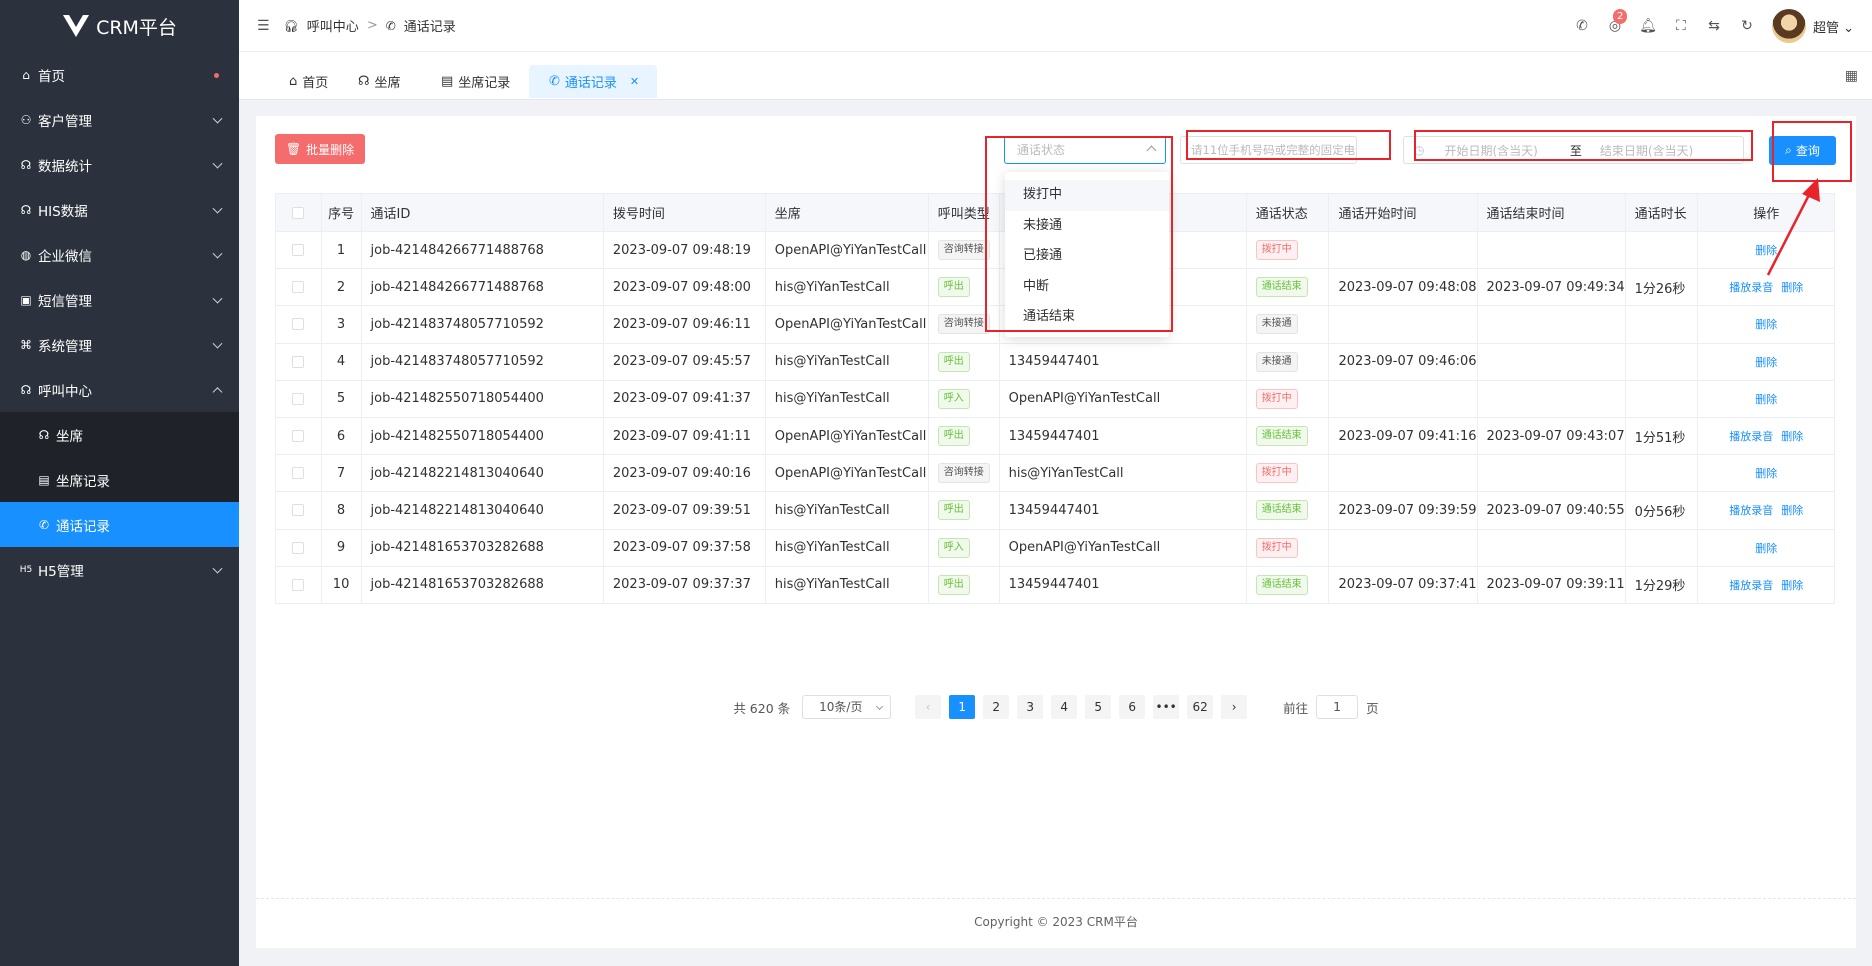 This screenshot has height=966, width=1872. Describe the element at coordinates (119, 299) in the screenshot. I see `sidebar-item-6: ▣ 短信管理` at that location.